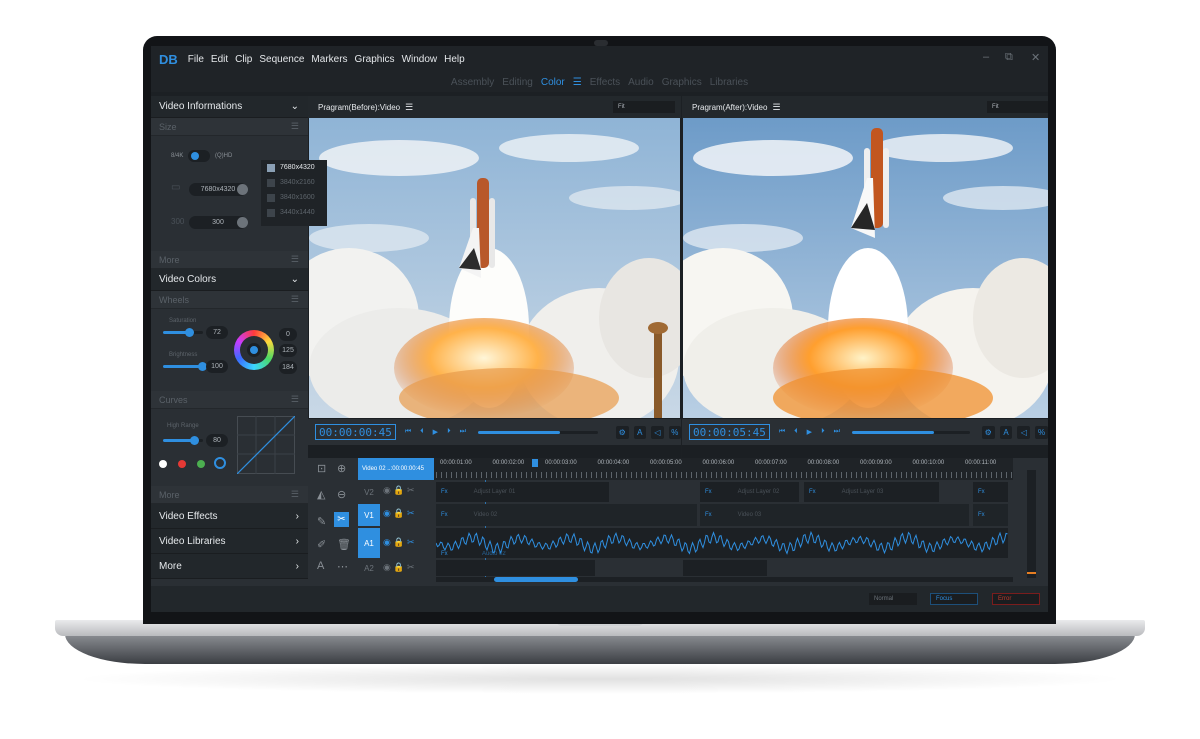 The width and height of the screenshot is (1200, 739). Describe the element at coordinates (189, 332) in the screenshot. I see `saturation-handle` at that location.